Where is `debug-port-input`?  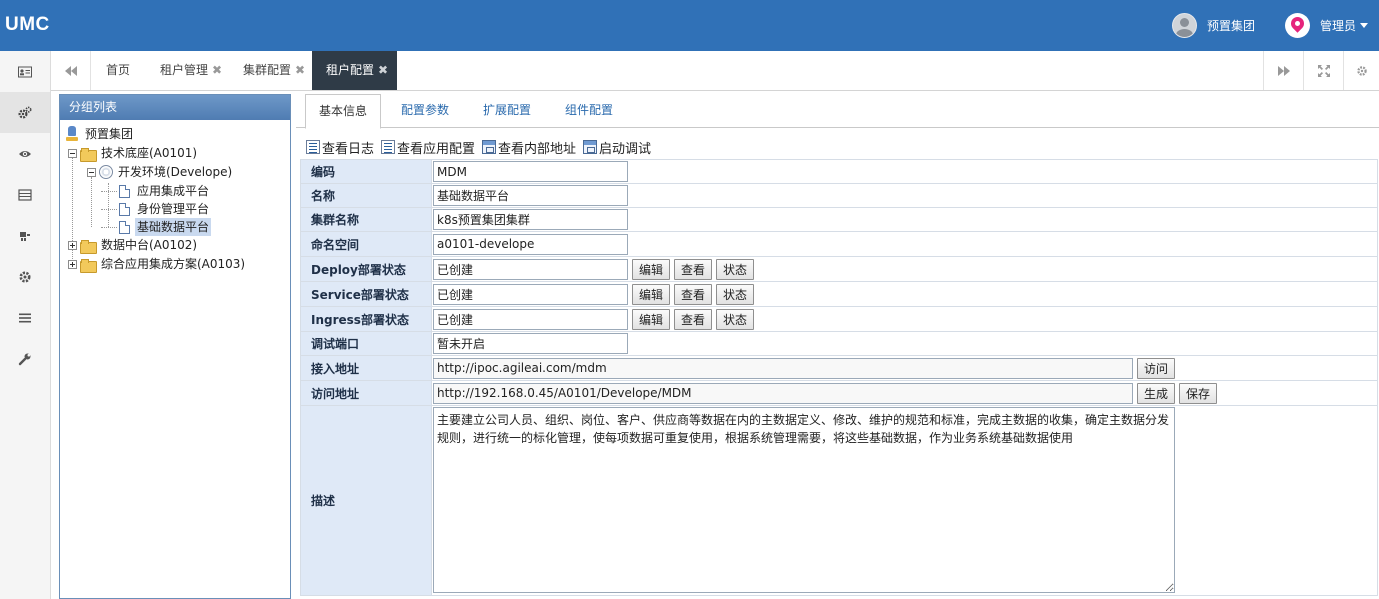 debug-port-input is located at coordinates (530, 343).